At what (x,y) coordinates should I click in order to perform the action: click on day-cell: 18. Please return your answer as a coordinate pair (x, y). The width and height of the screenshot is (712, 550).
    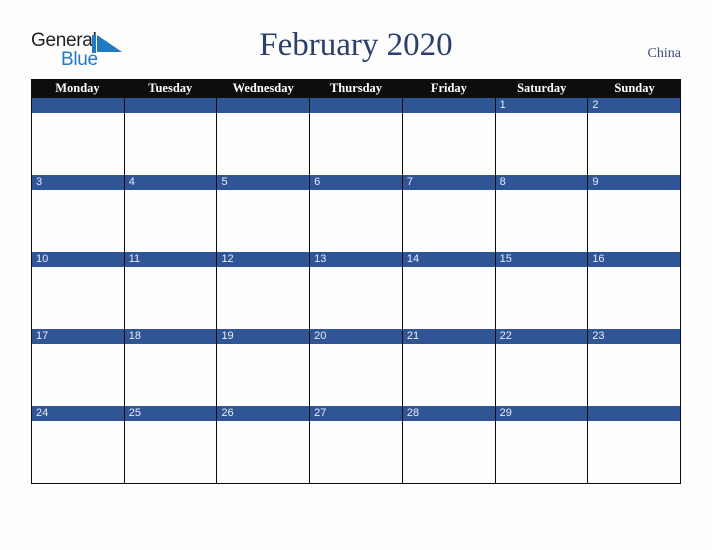
    Looking at the image, I should click on (171, 367).